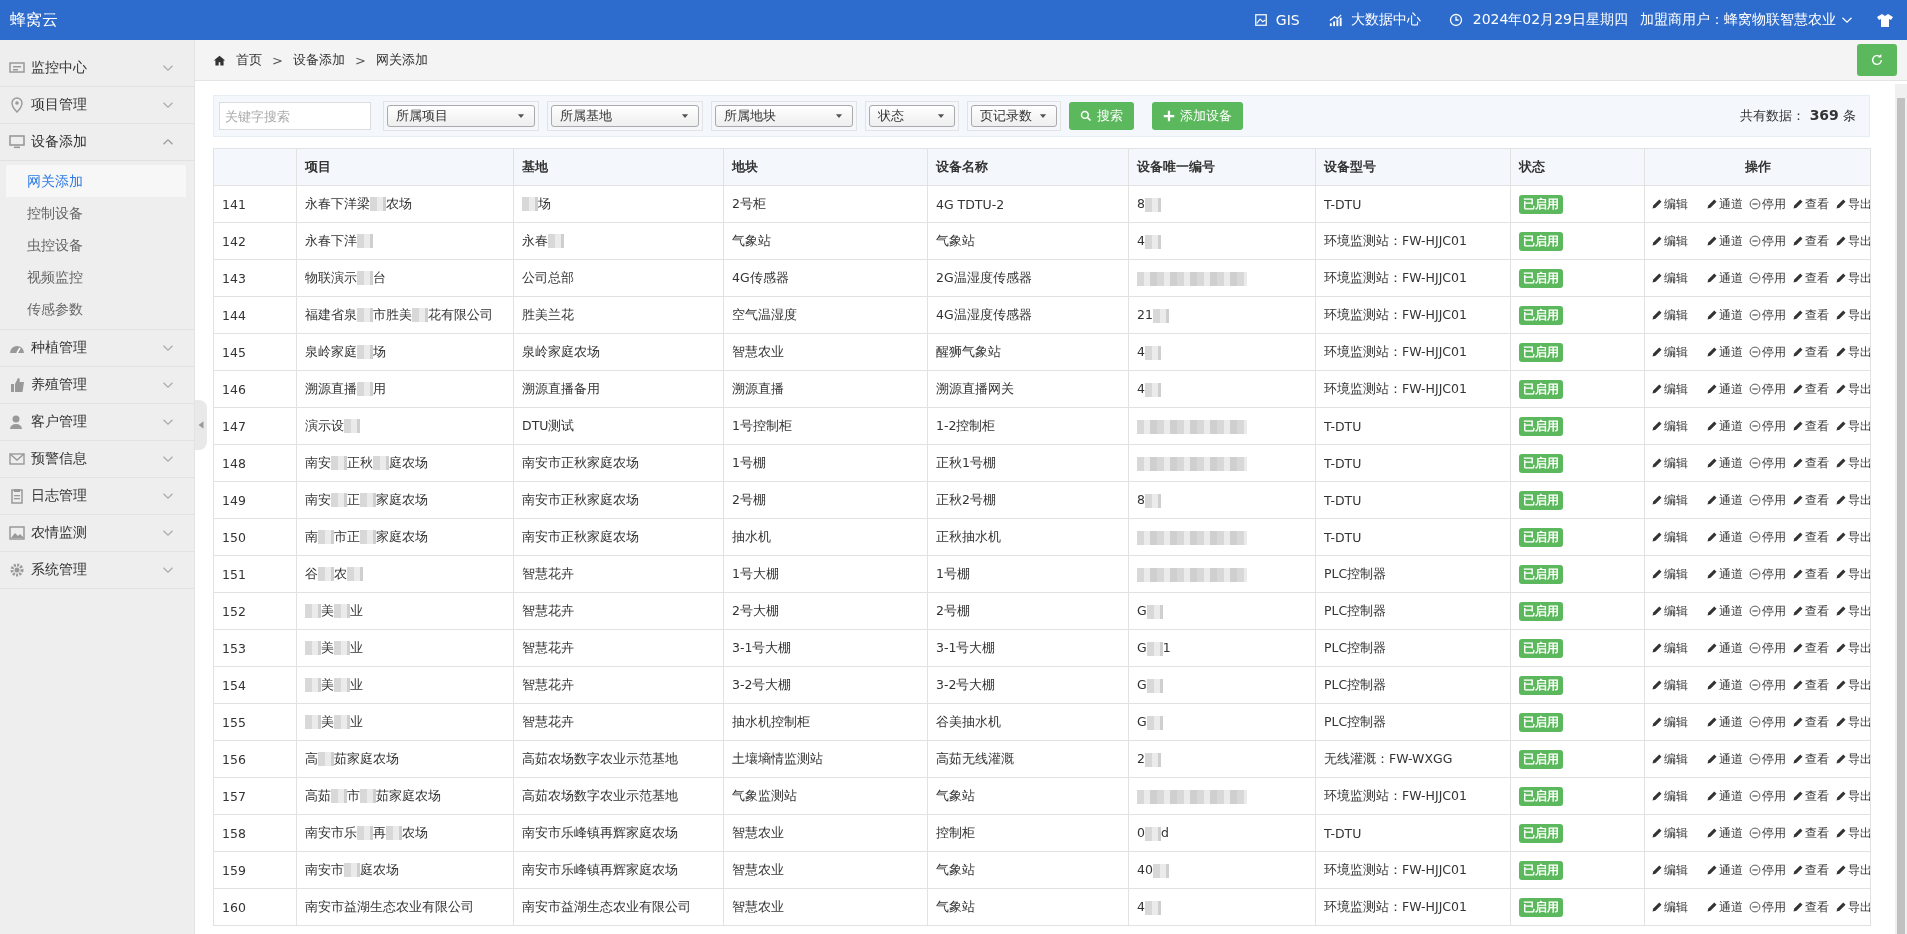 The image size is (1907, 934). Describe the element at coordinates (97, 385) in the screenshot. I see `sidebar-item: 养殖管理` at that location.